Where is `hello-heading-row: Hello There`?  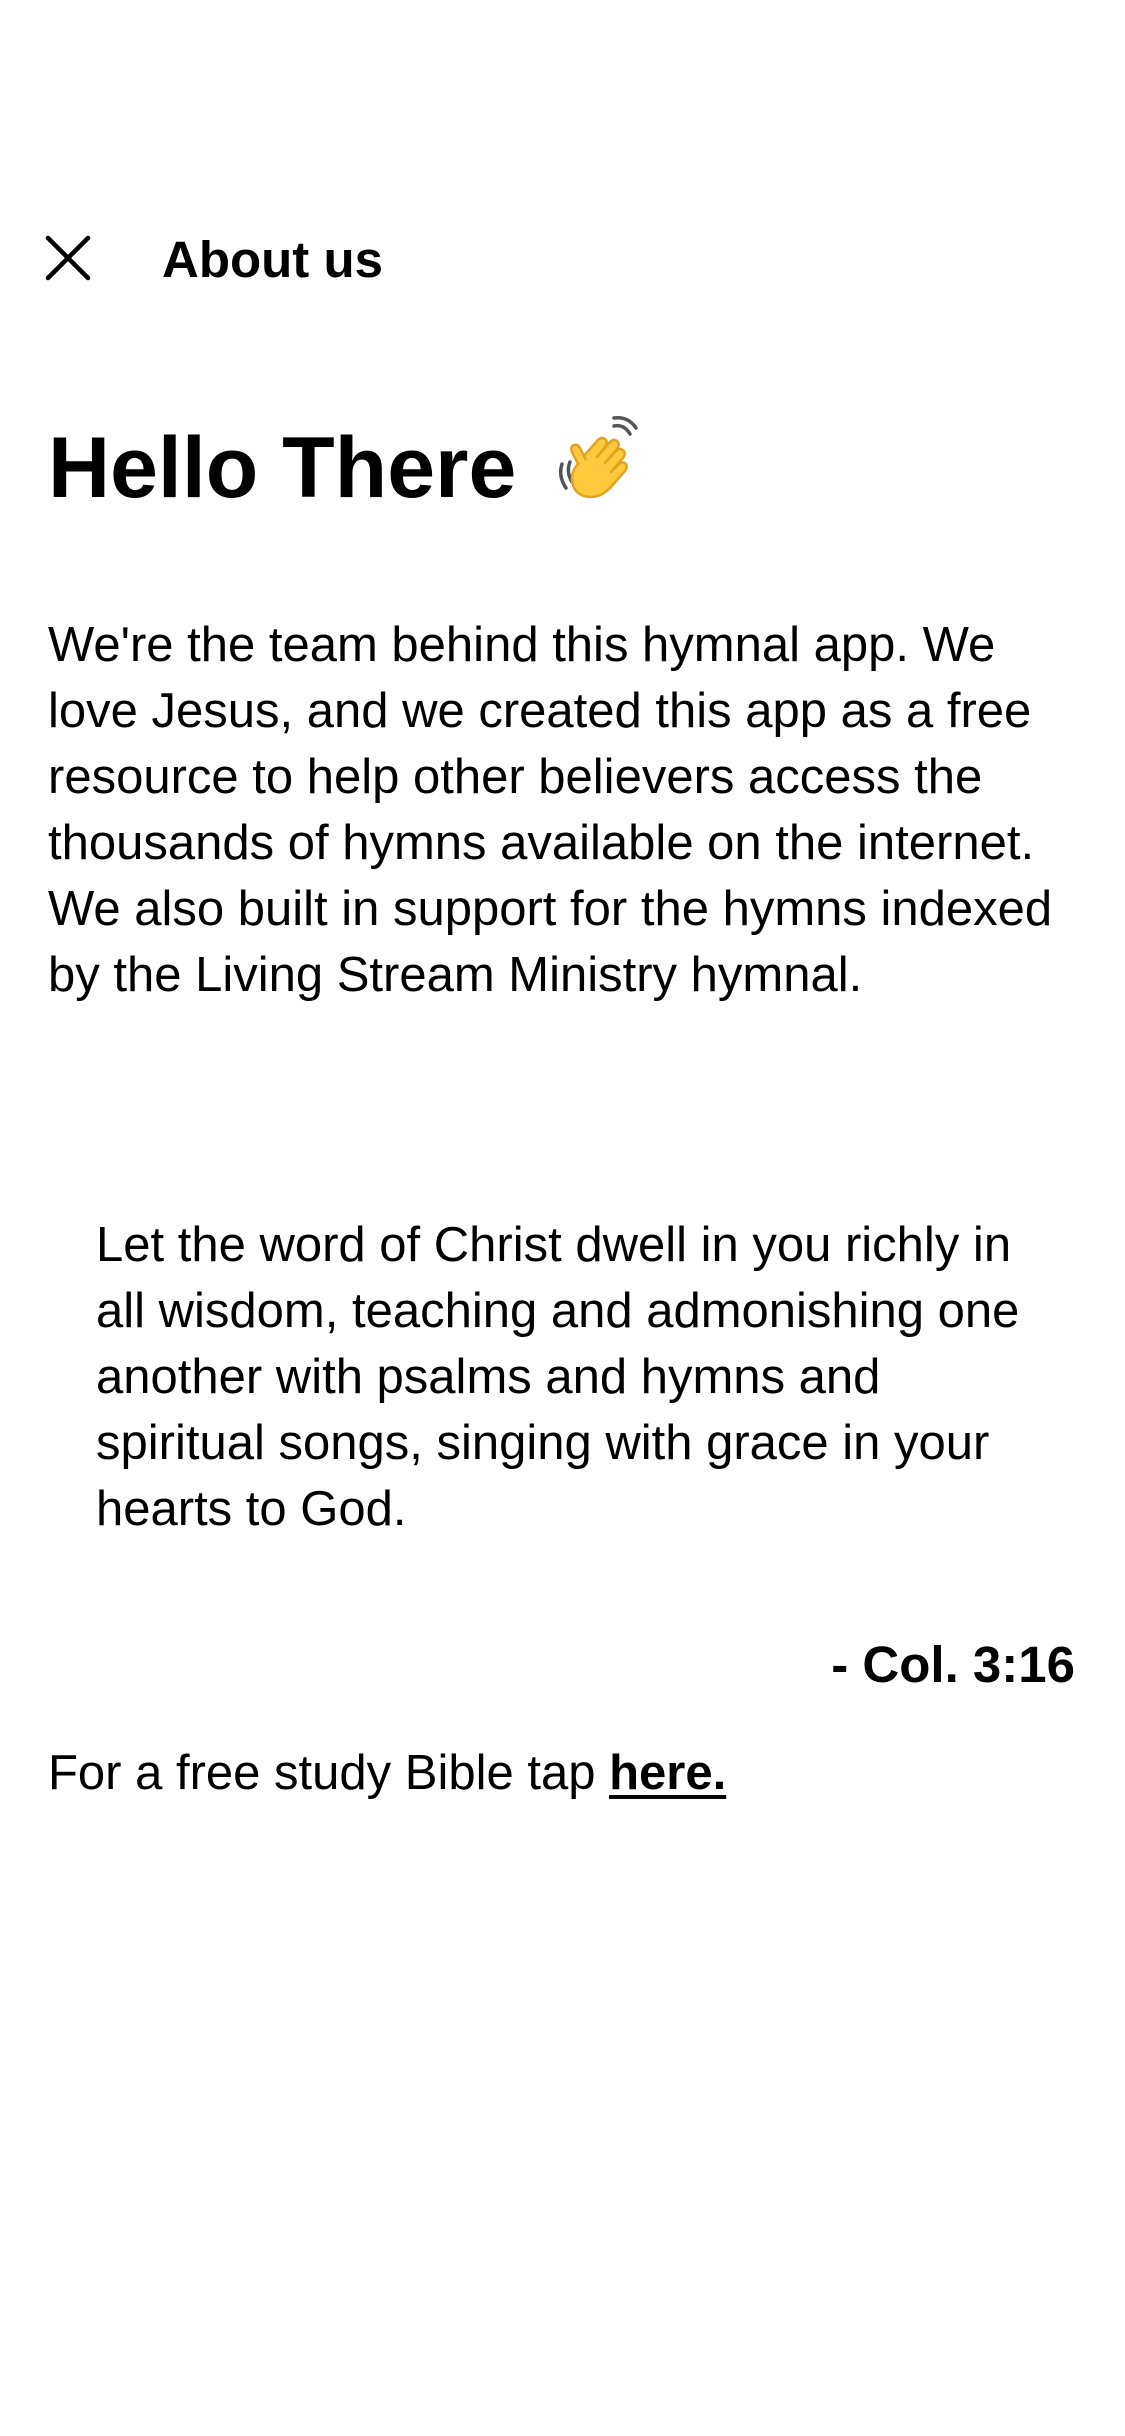 hello-heading-row: Hello There is located at coordinates (346, 473).